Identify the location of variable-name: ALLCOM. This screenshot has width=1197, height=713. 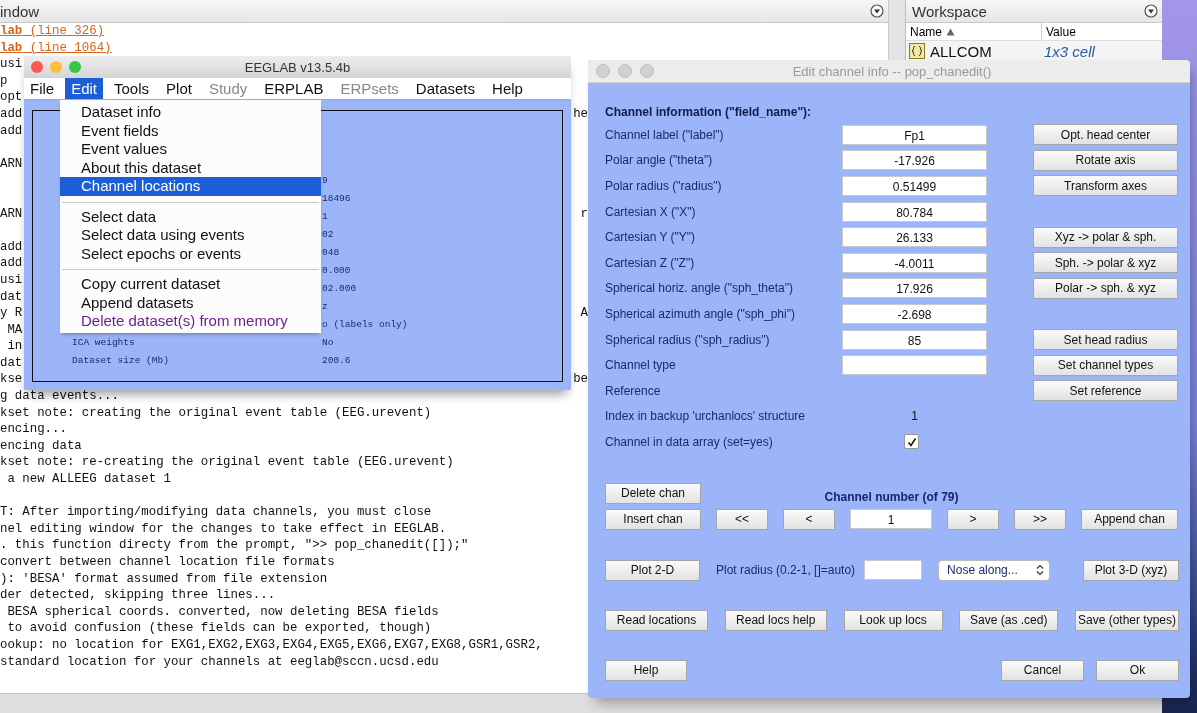
(987, 51).